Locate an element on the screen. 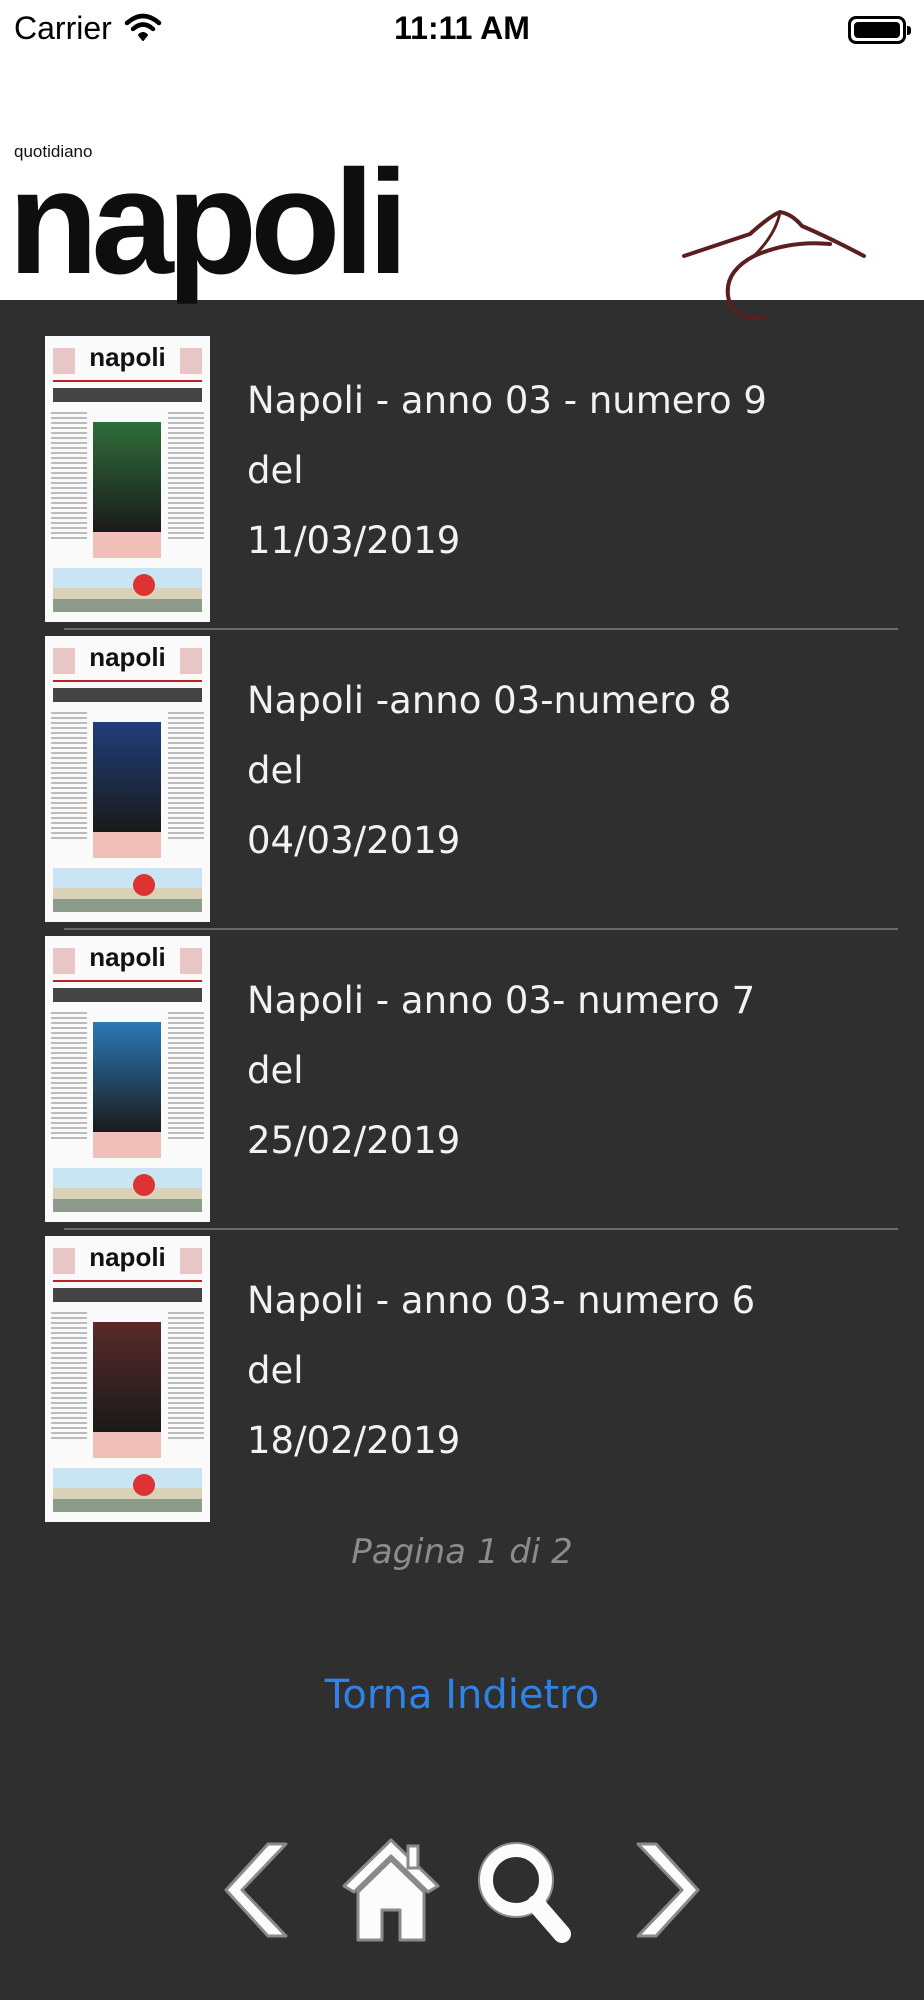 The image size is (924, 2000). issue-title: Napoli -anno 03-numero 8 is located at coordinates (489, 700).